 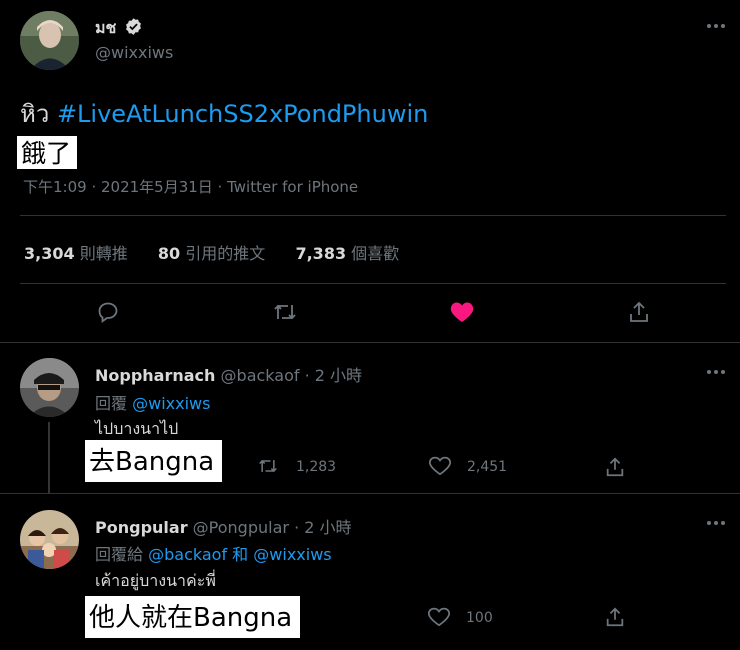 I want to click on quotes-stat: 80 引用的推文, so click(x=214, y=253).